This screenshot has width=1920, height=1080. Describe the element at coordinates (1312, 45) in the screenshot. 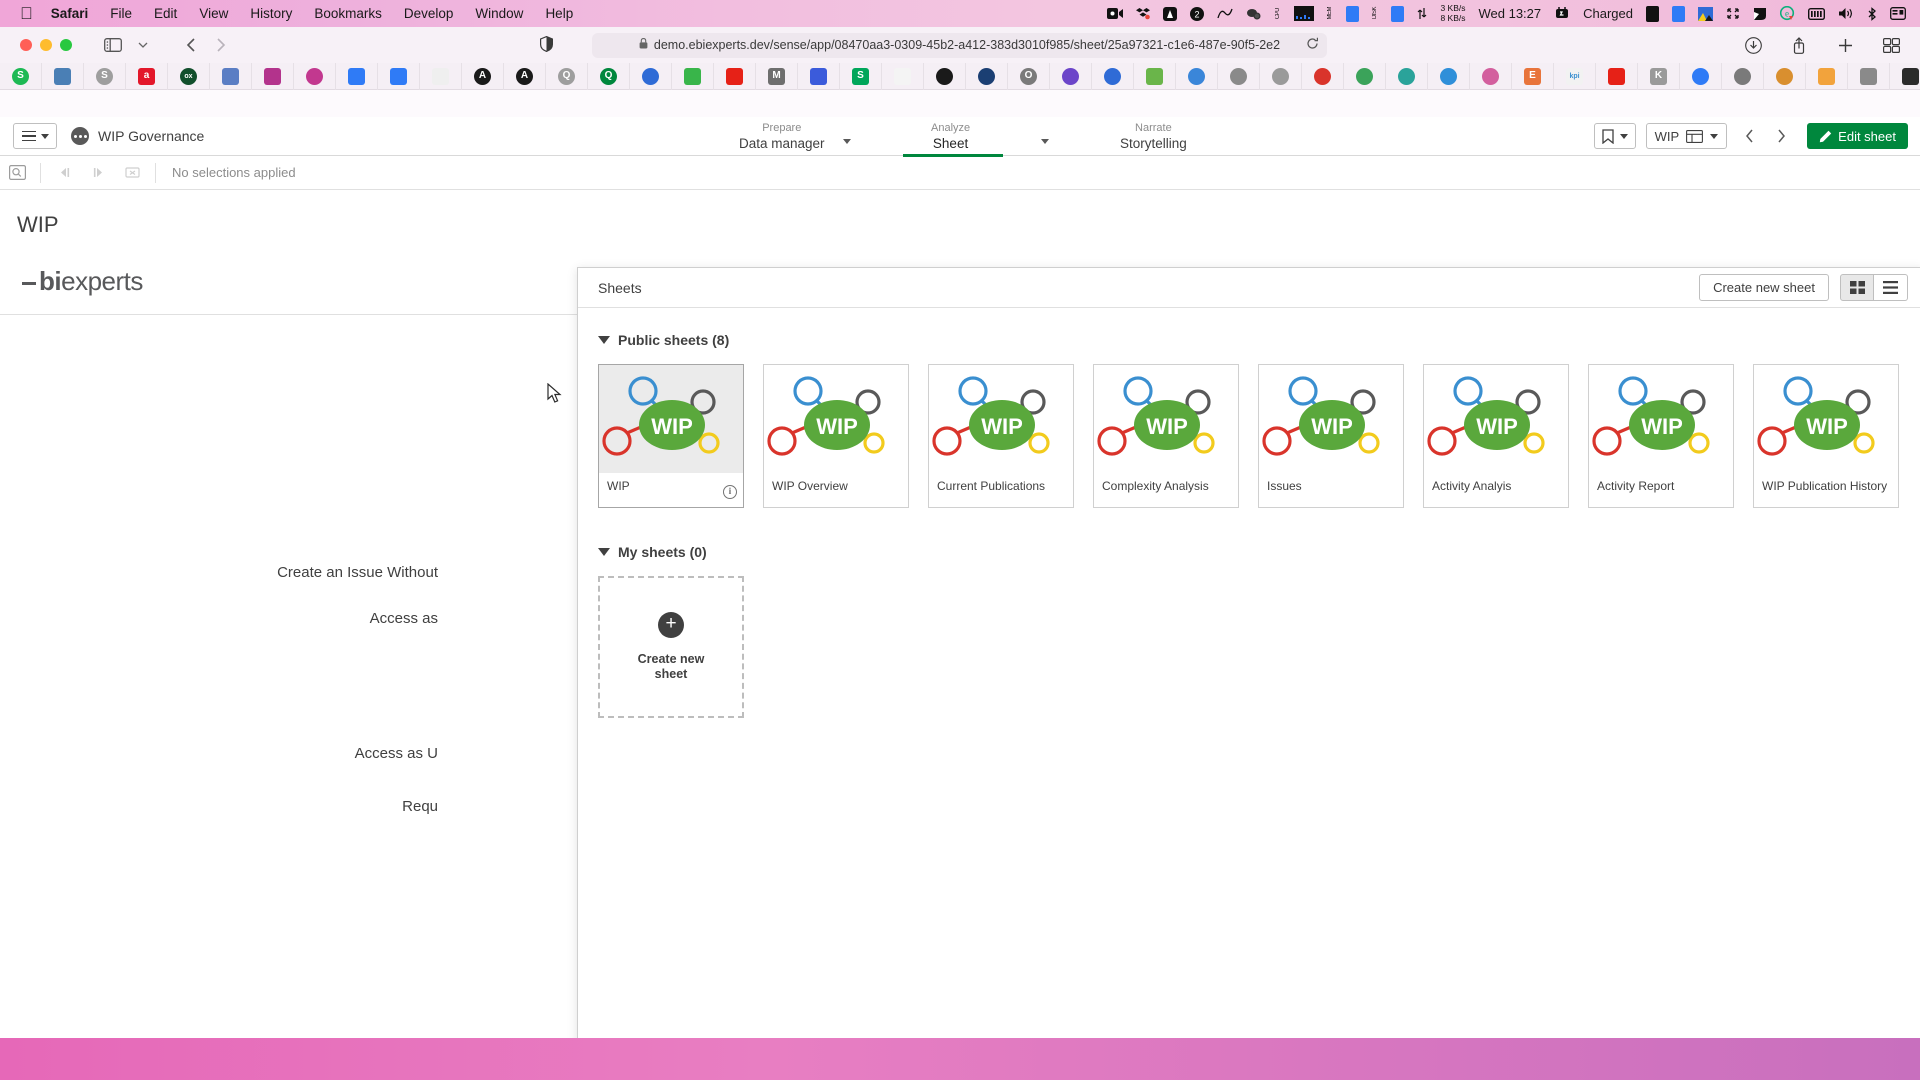

I see `reload-icon` at that location.